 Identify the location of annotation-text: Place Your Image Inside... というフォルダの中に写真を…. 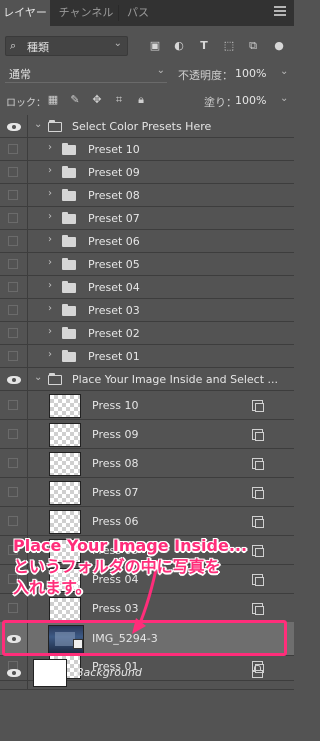
(148, 566).